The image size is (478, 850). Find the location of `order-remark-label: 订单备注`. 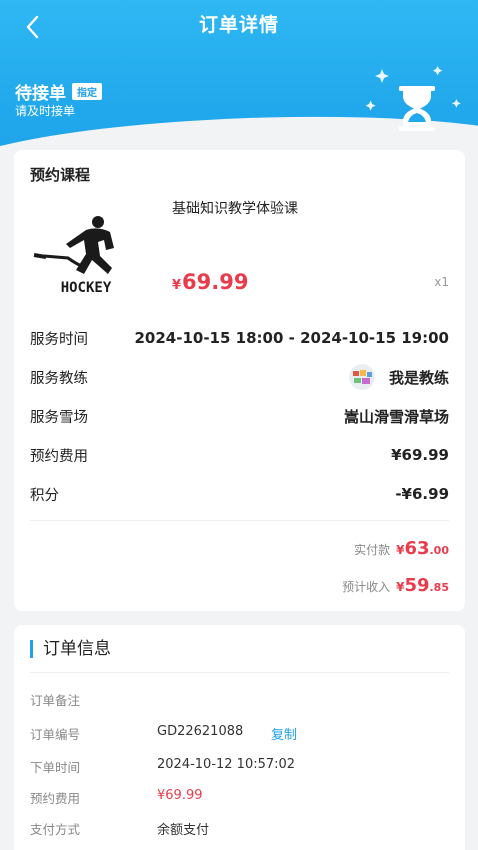

order-remark-label: 订单备注 is located at coordinates (55, 700).